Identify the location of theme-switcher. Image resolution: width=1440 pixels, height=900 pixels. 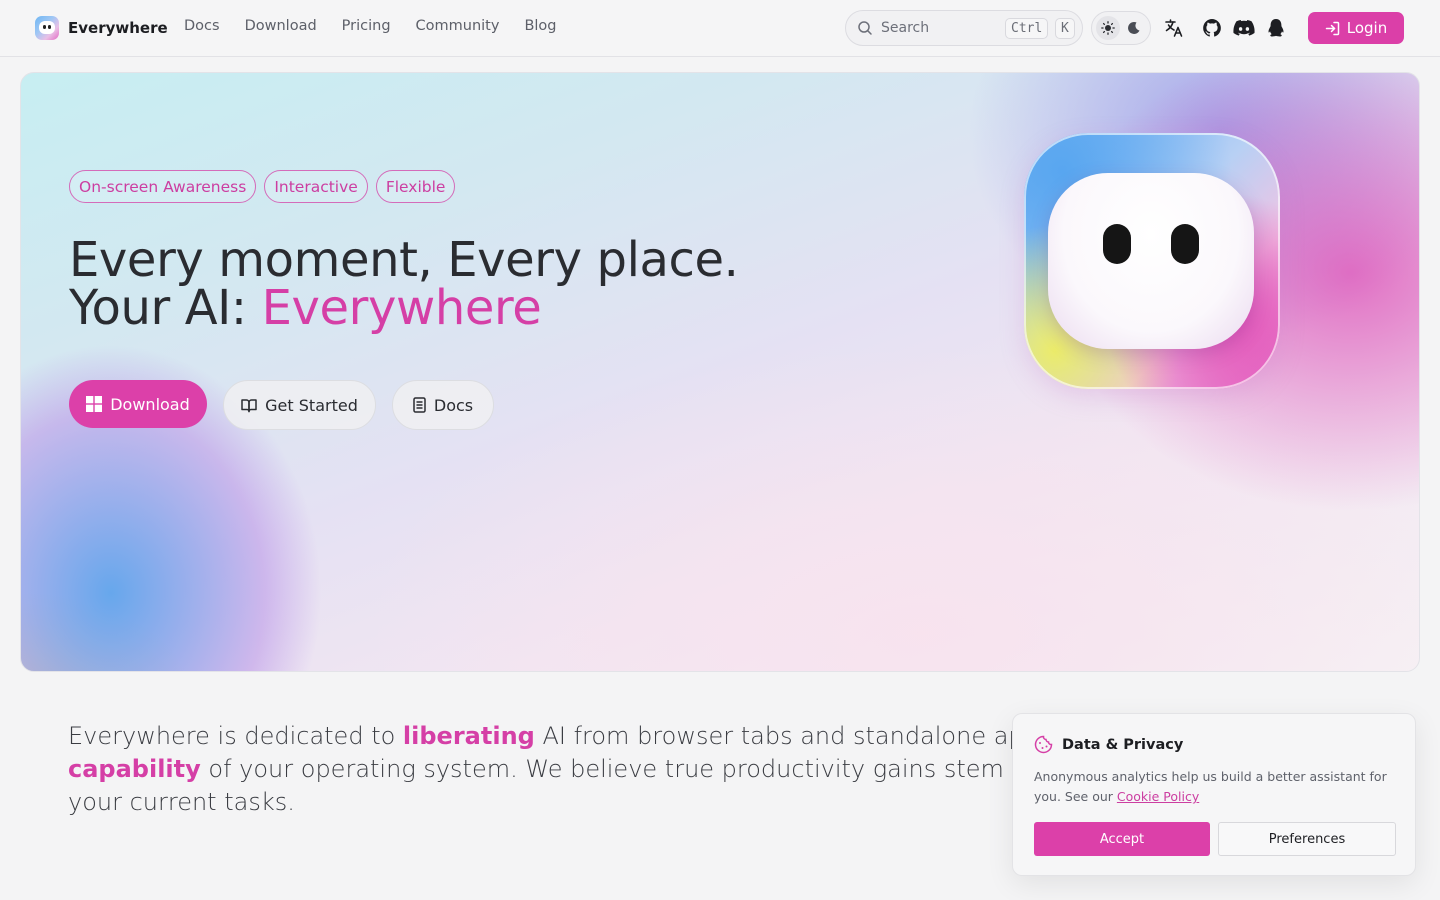
(1121, 28).